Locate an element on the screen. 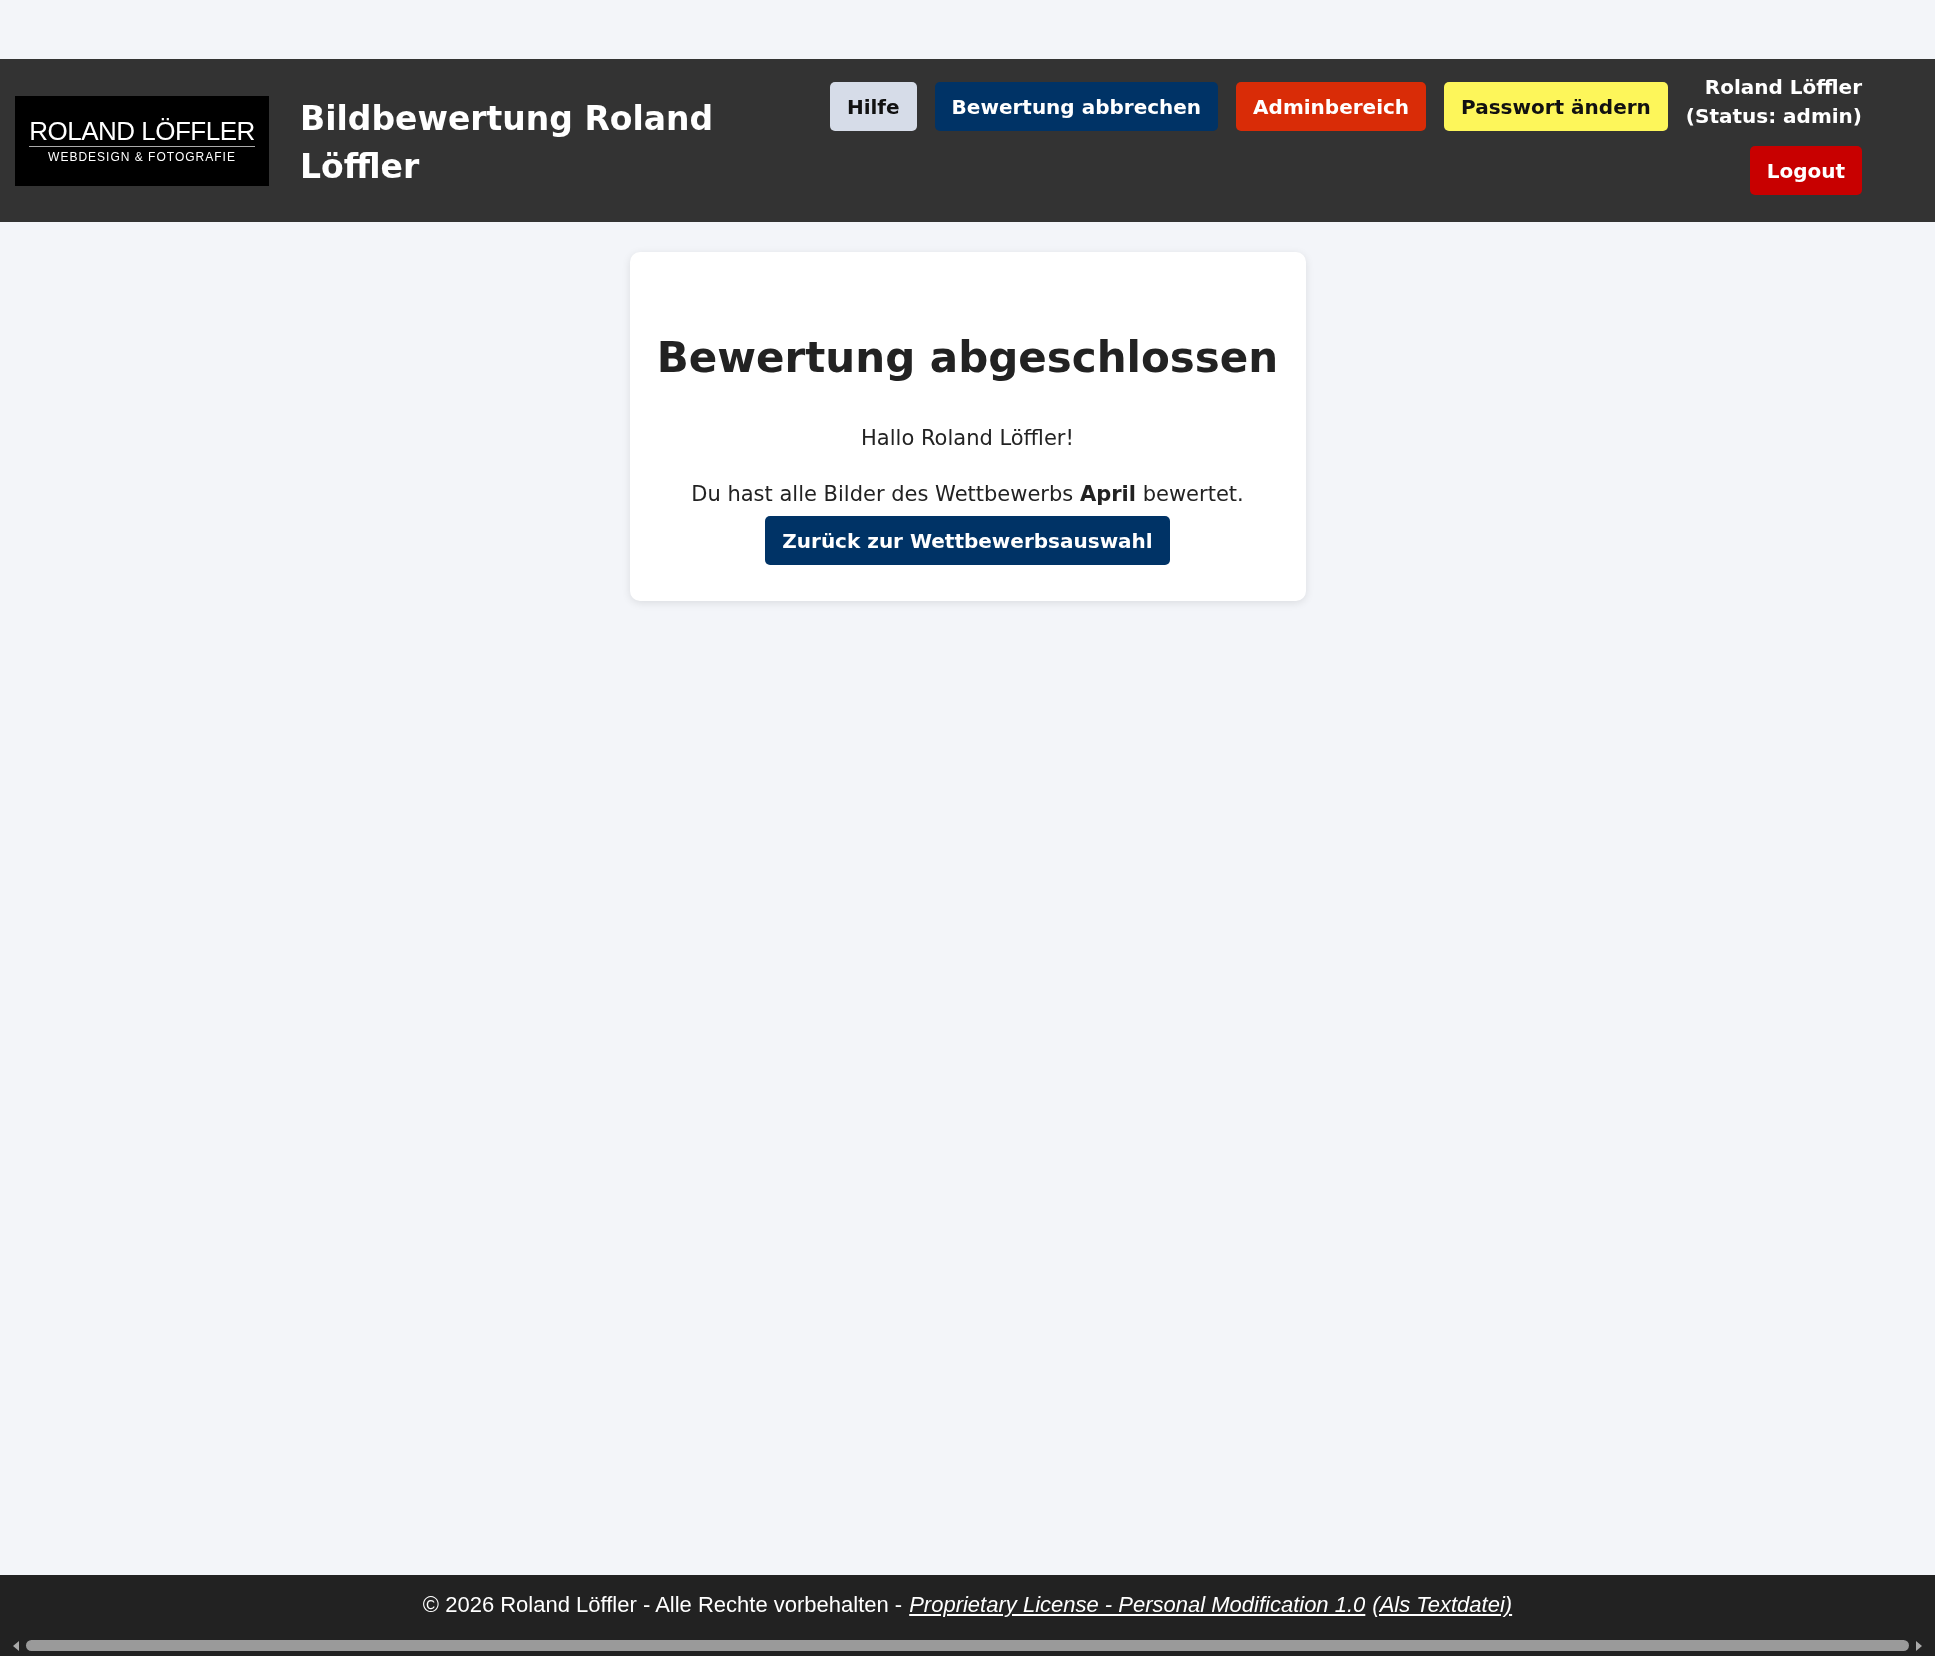  scrollbar is located at coordinates (967, 1645).